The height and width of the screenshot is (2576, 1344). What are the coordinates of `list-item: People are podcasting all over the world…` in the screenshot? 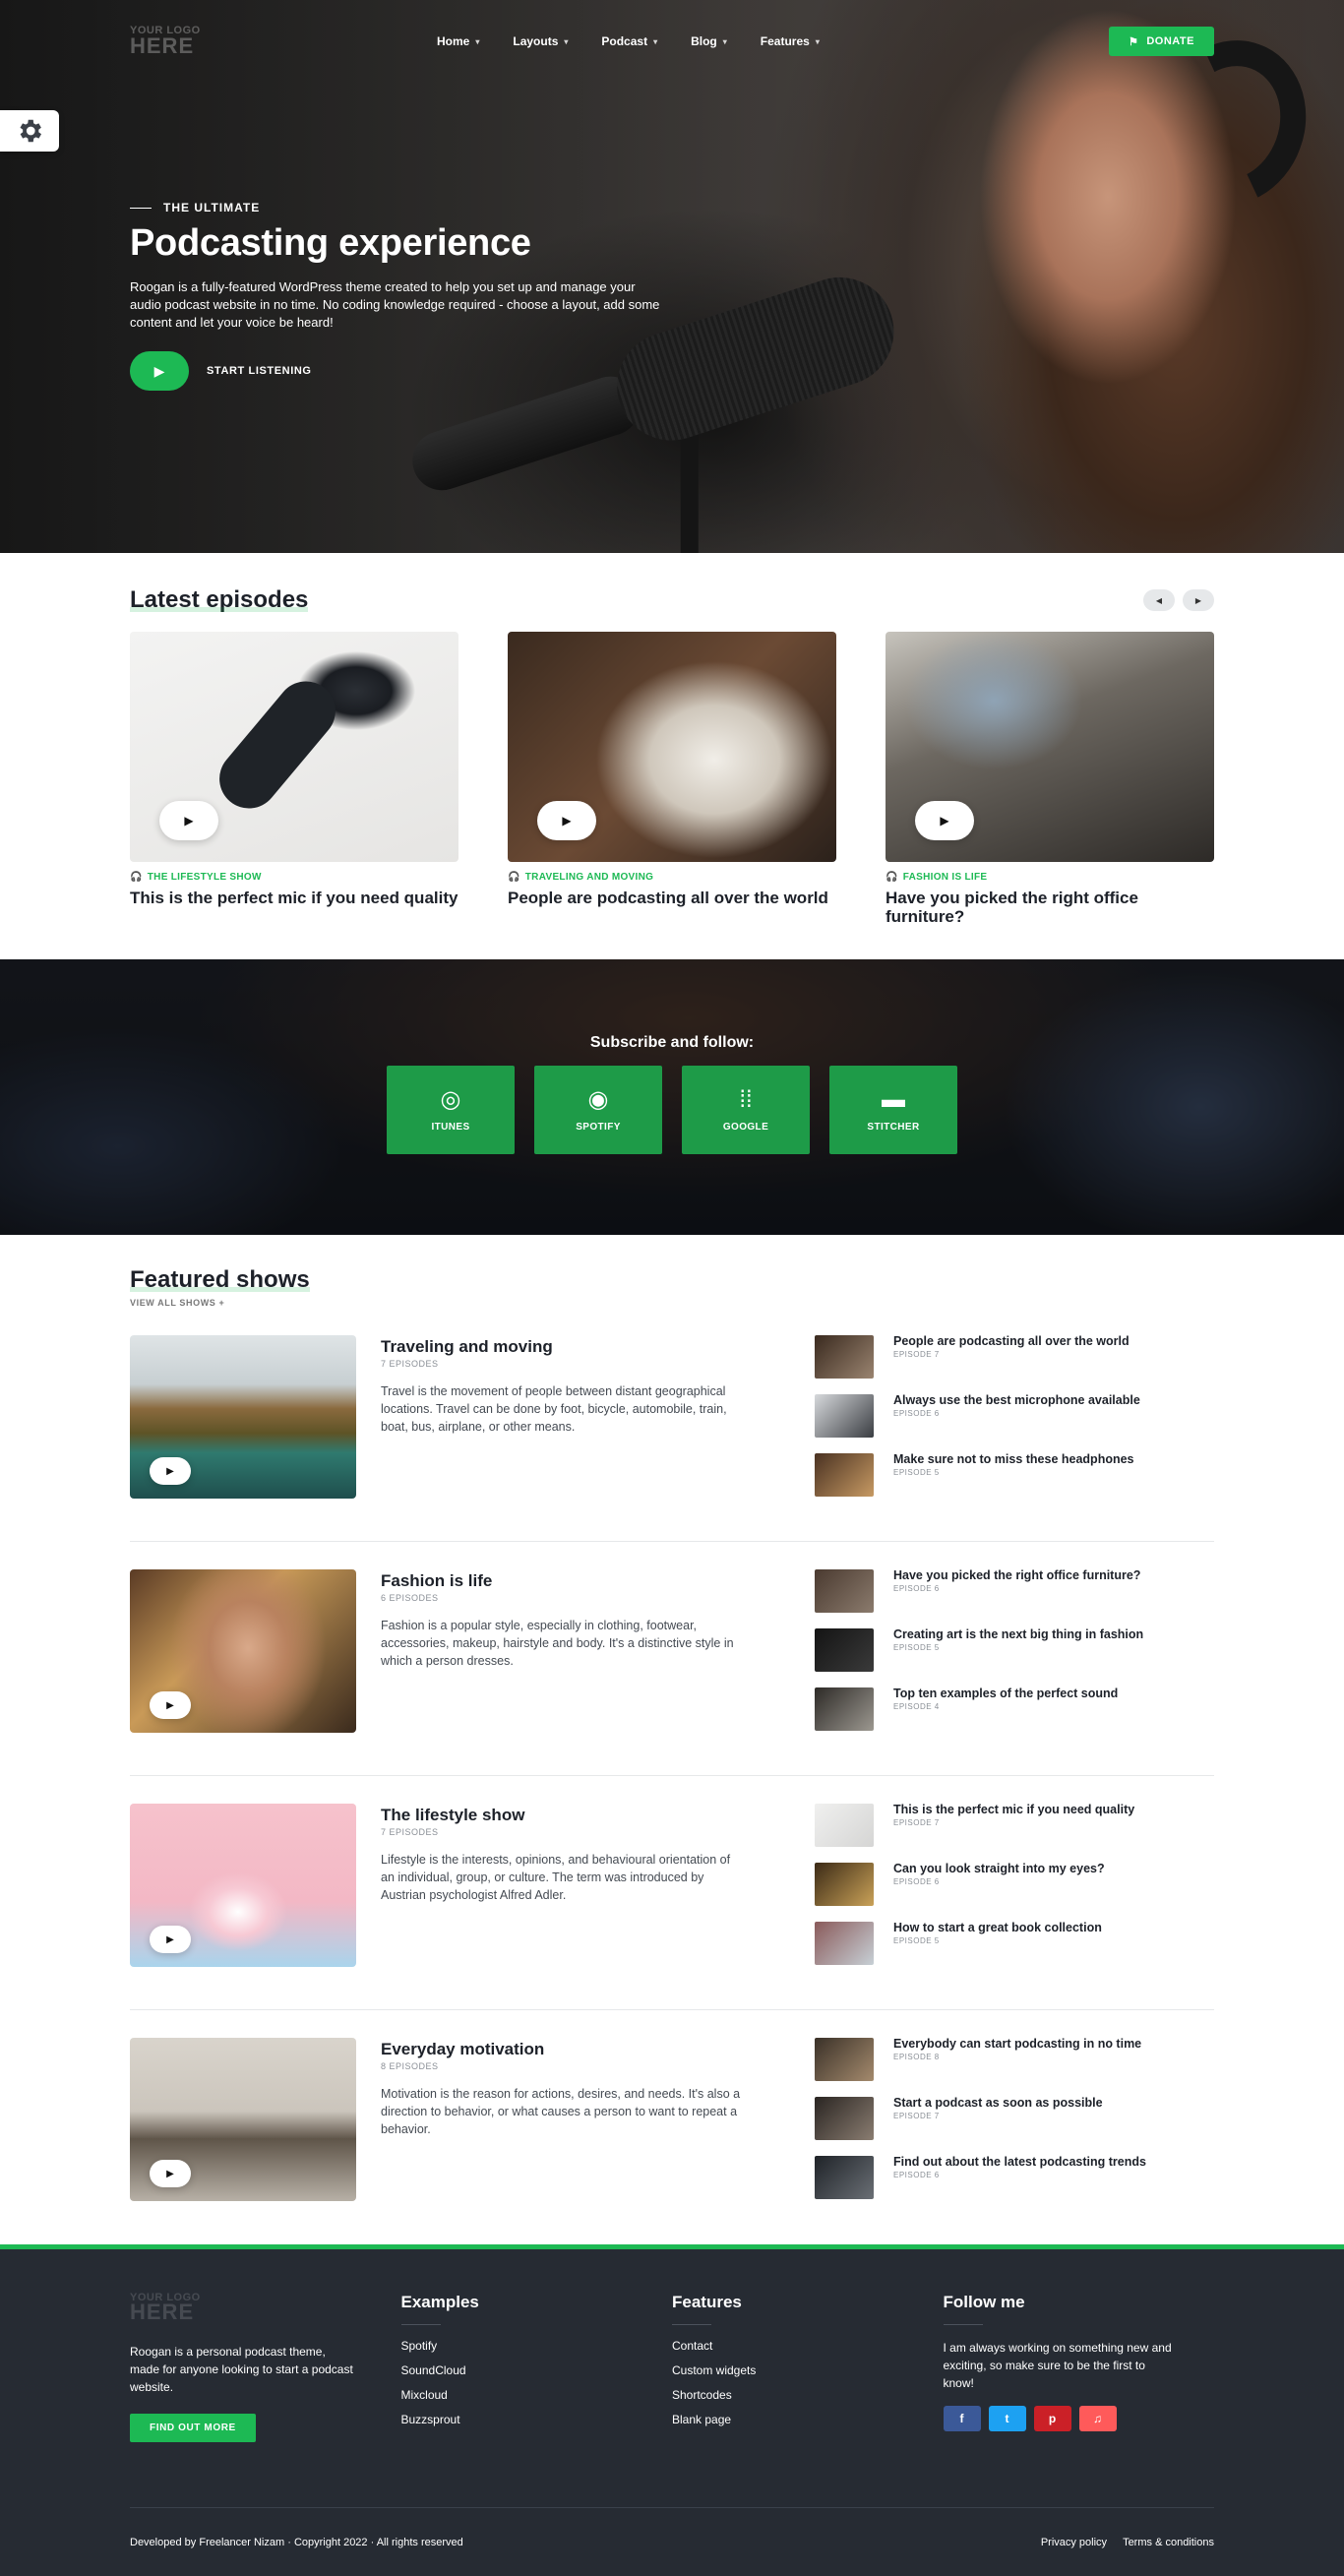 It's located at (1015, 1357).